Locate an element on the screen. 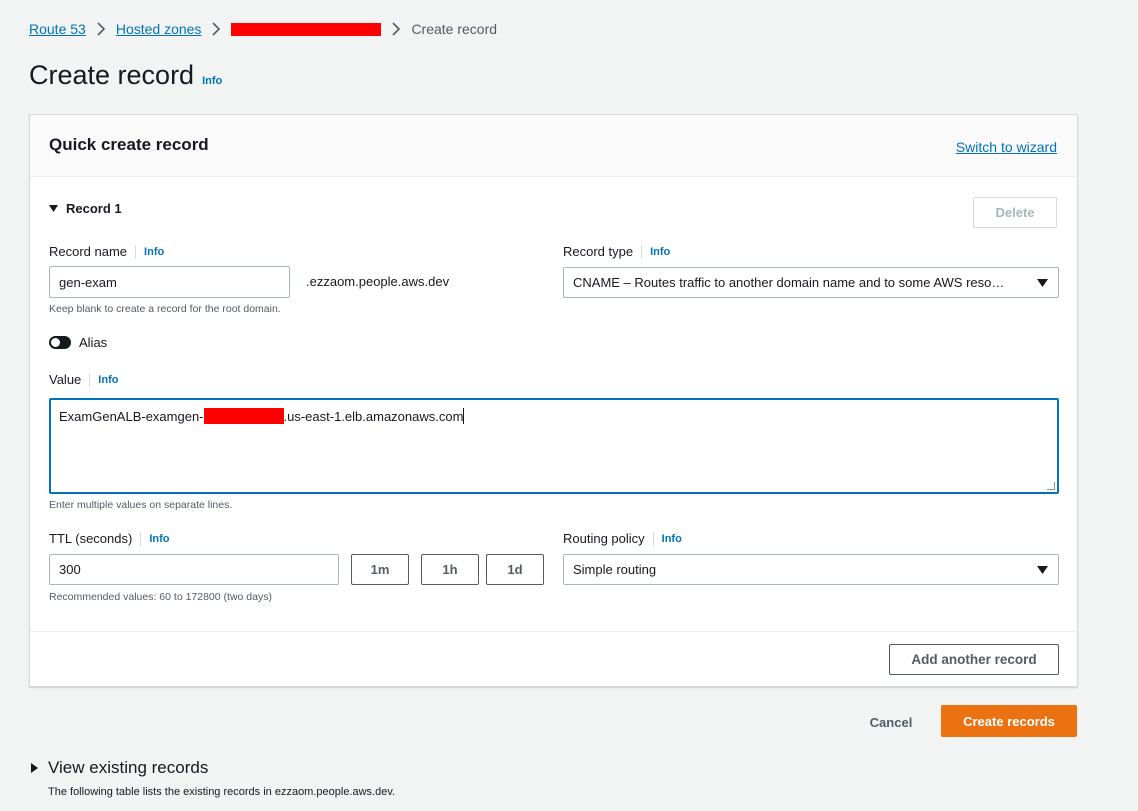 This screenshot has width=1138, height=811. record-type-label-text: Record type is located at coordinates (598, 251).